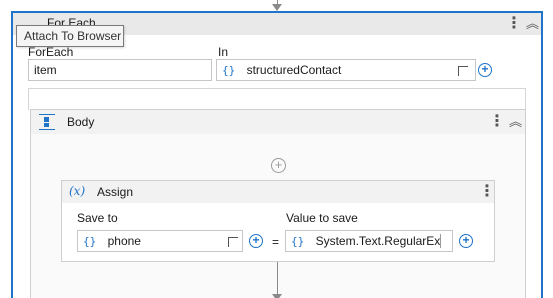  I want to click on value-to-save-value: System.Text.RegularEx, so click(378, 241).